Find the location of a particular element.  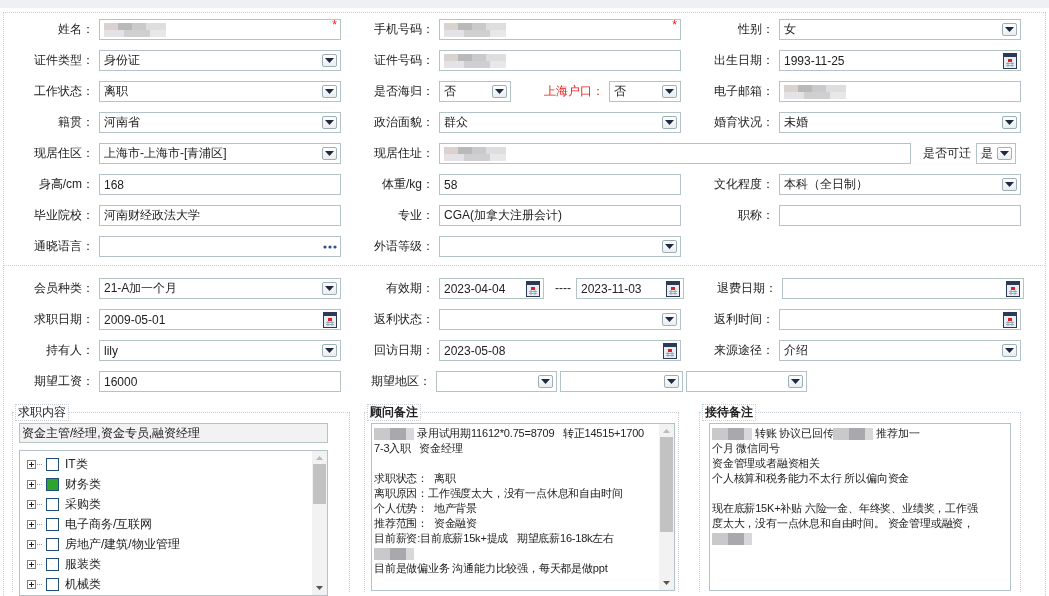

tree-item: 服装类 is located at coordinates (83, 564).